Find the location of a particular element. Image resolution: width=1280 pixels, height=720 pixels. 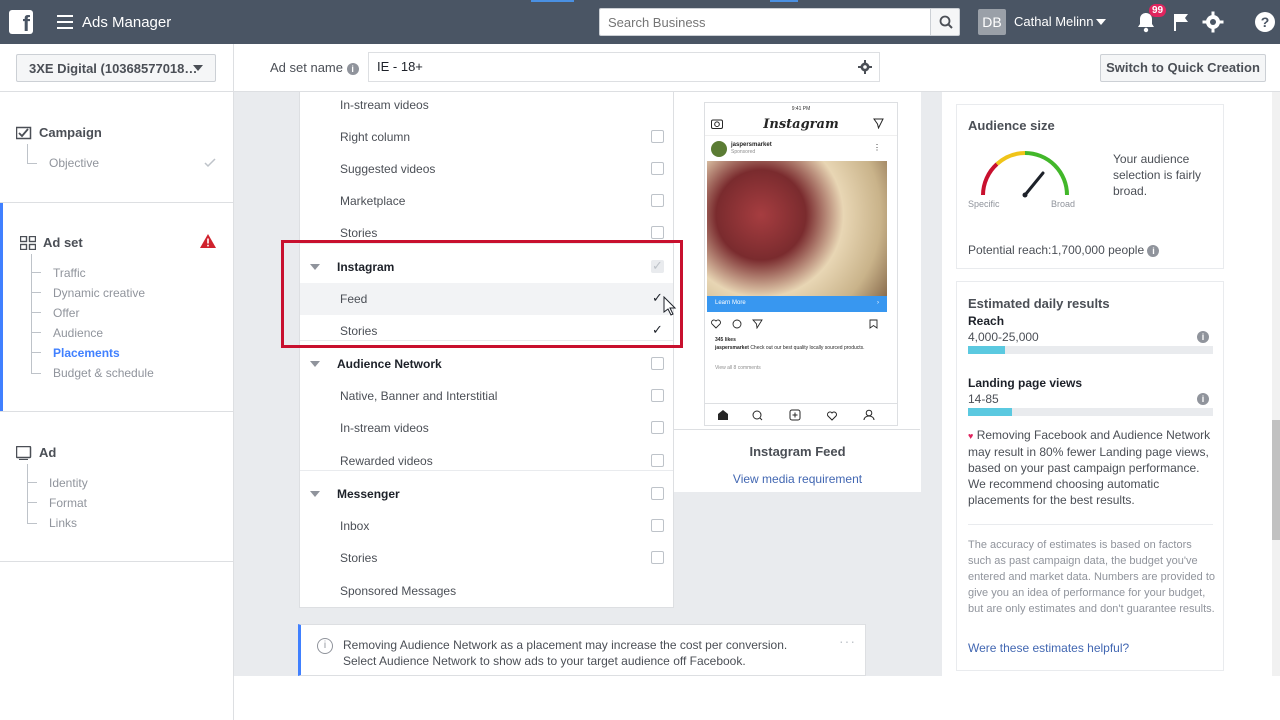

sidebar-item-campaign: Campaign is located at coordinates (70, 132).